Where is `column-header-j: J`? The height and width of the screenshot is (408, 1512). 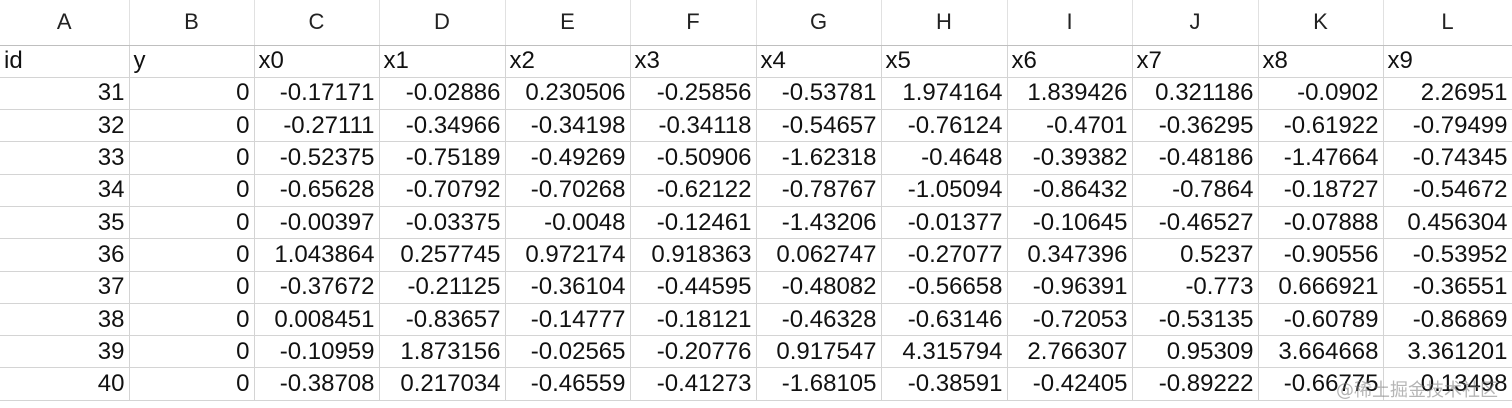
column-header-j: J is located at coordinates (1195, 23).